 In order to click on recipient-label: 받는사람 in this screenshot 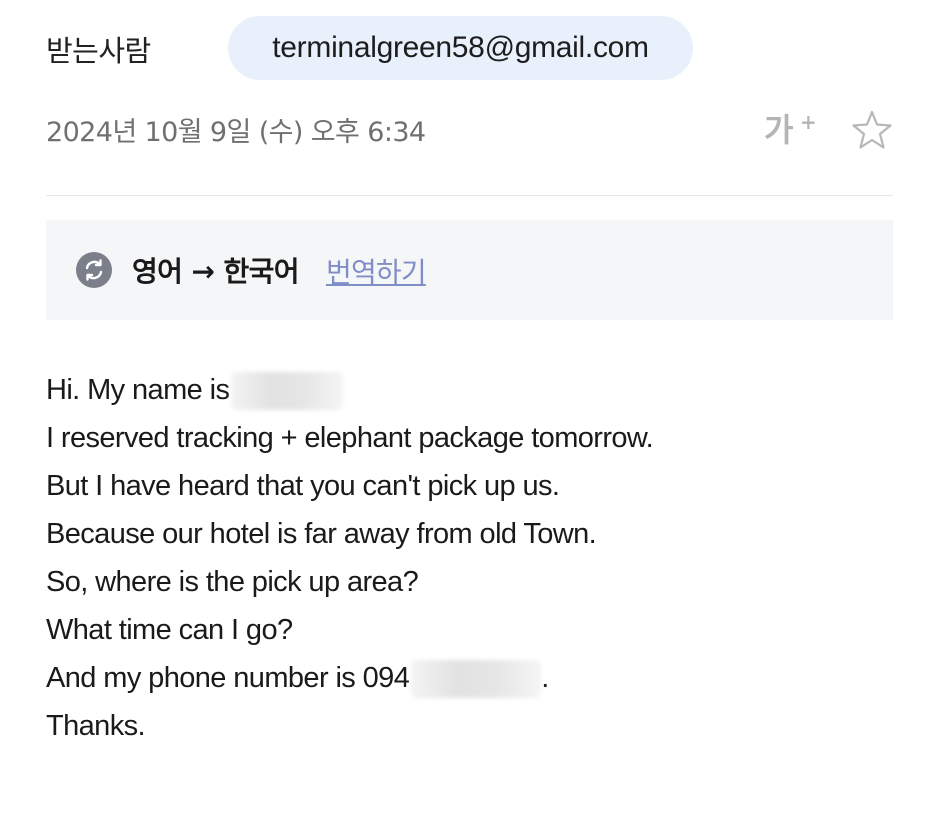, I will do `click(98, 51)`.